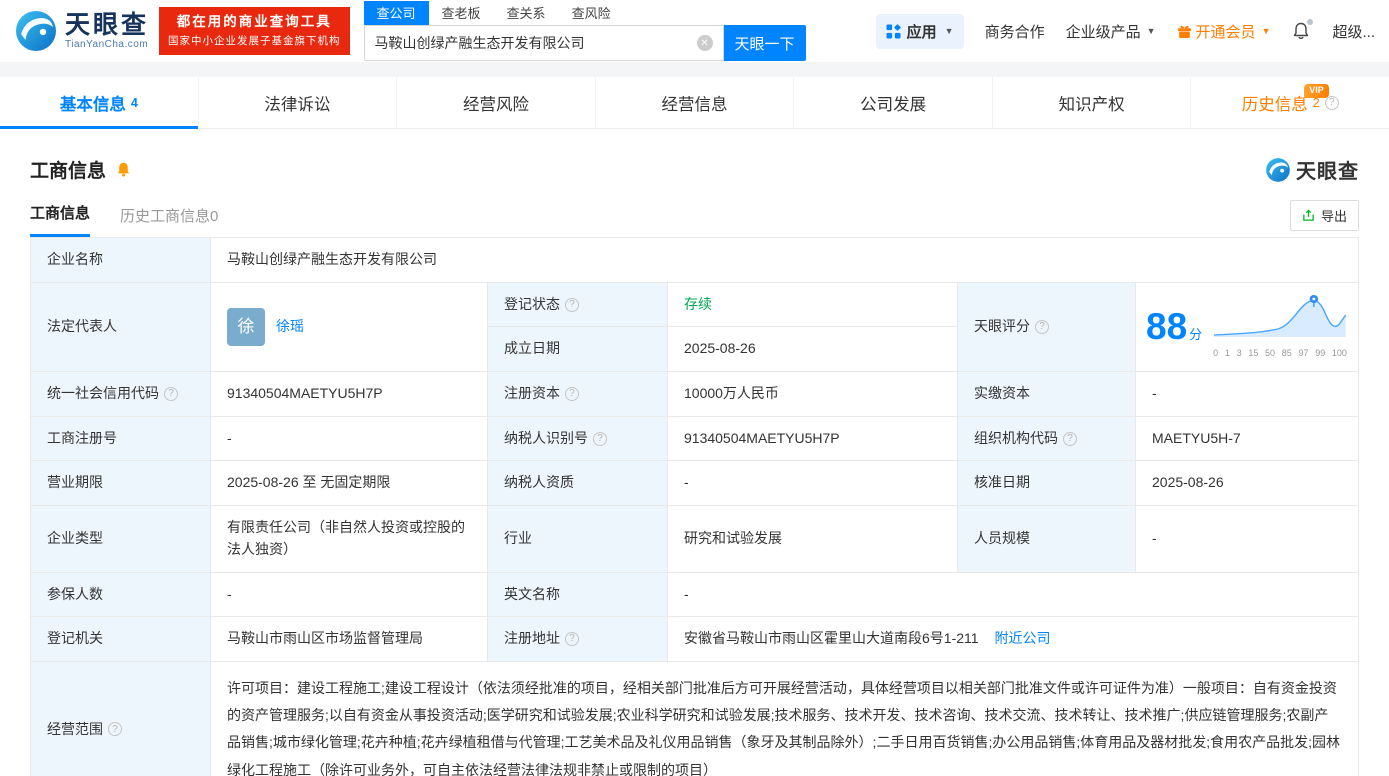 This screenshot has height=776, width=1389. I want to click on value-paid-capital: -, so click(1247, 394).